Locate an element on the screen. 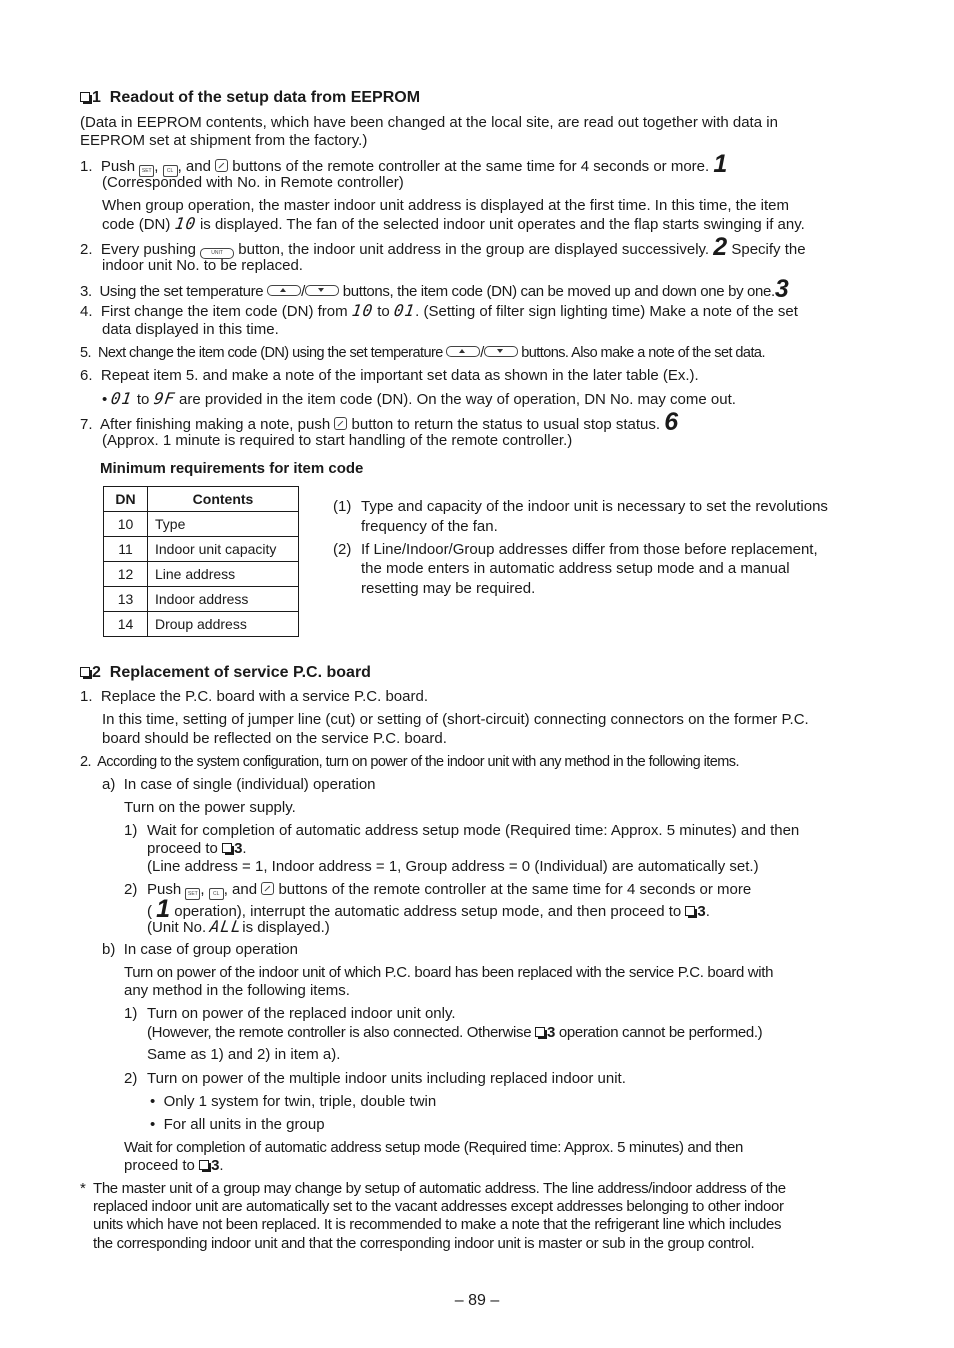  case-a-item1-num: 1) is located at coordinates (131, 830).